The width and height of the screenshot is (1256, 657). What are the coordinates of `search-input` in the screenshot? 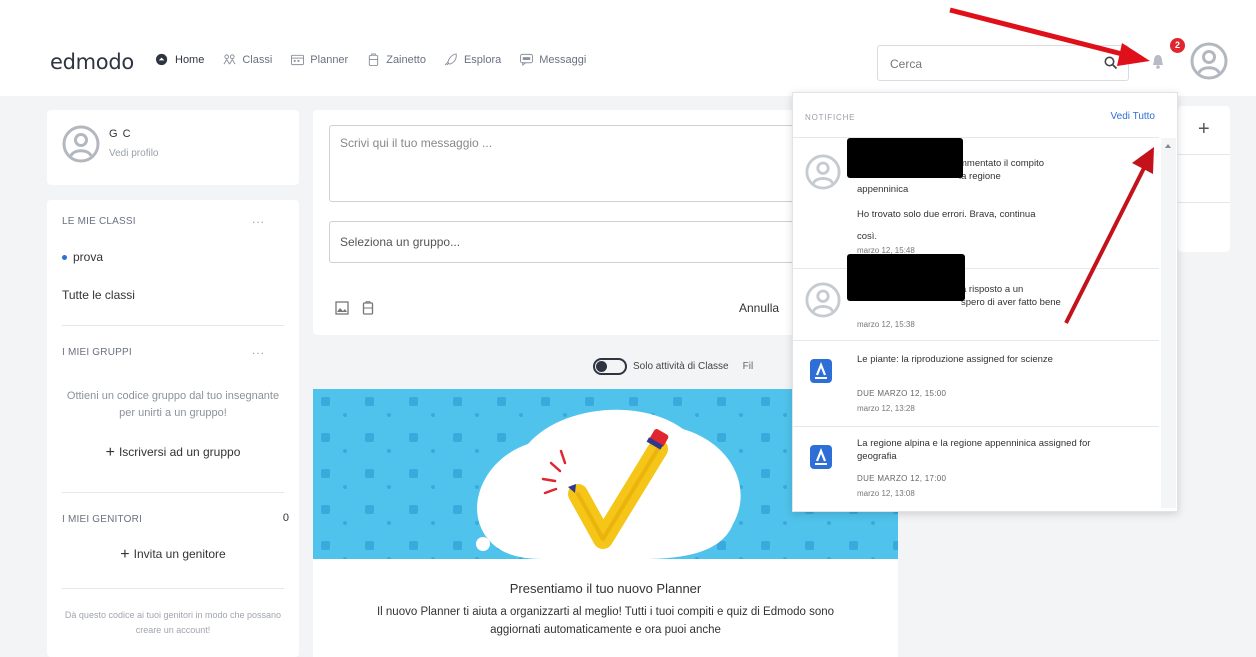 It's located at (978, 64).